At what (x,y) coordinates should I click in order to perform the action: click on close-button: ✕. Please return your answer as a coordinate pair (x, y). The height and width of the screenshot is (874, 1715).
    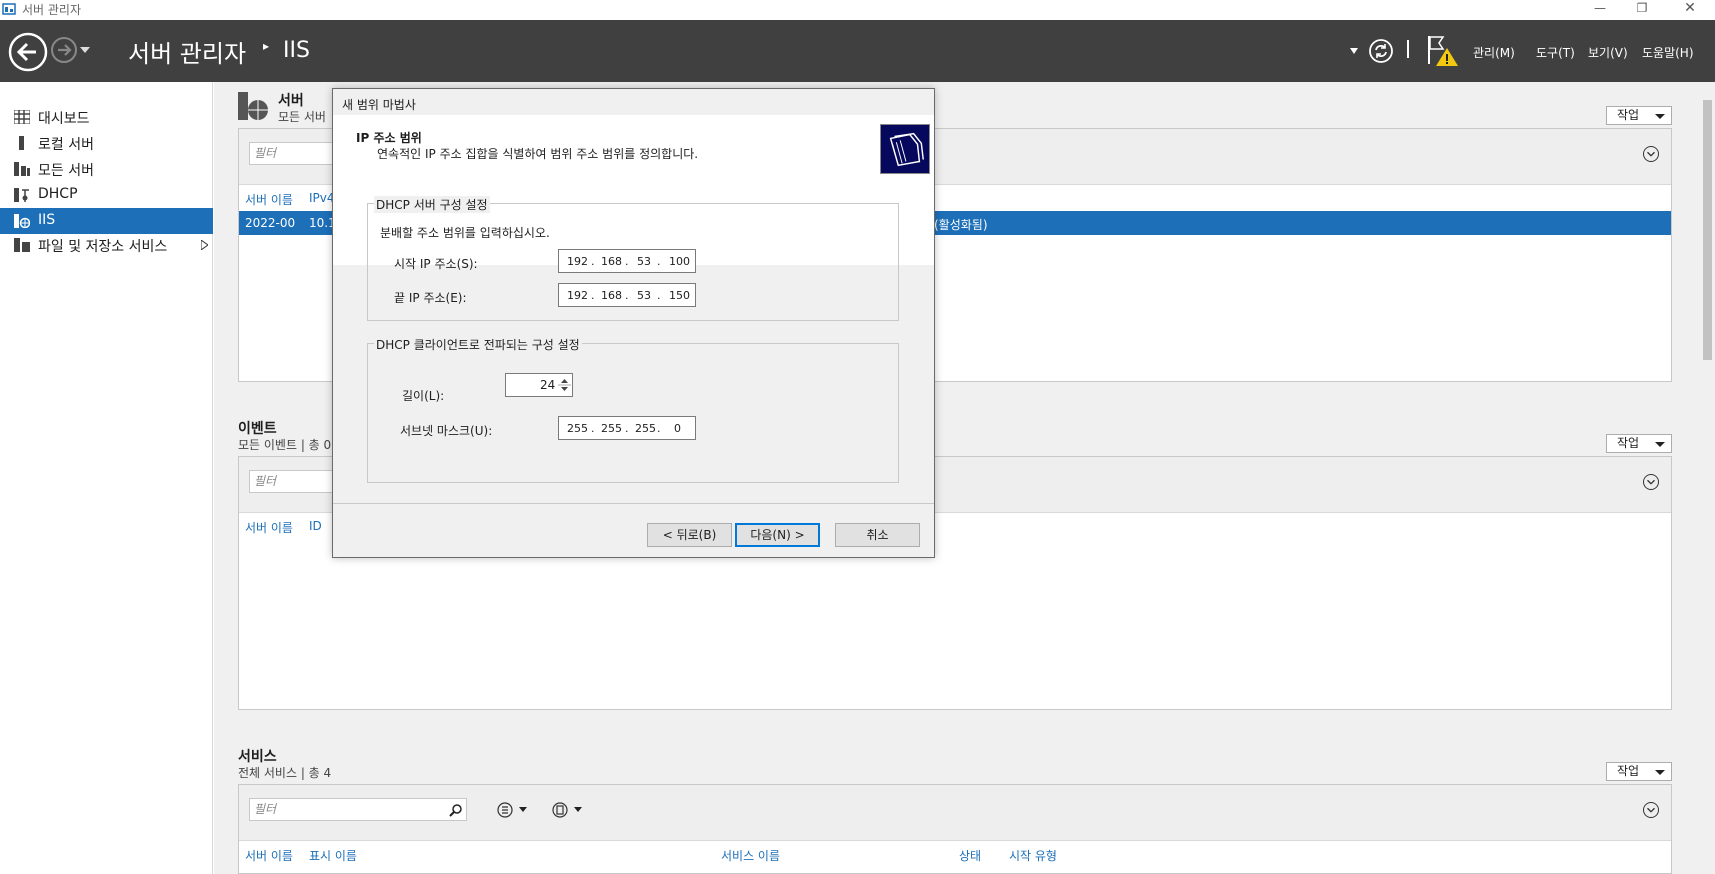
    Looking at the image, I should click on (1690, 10).